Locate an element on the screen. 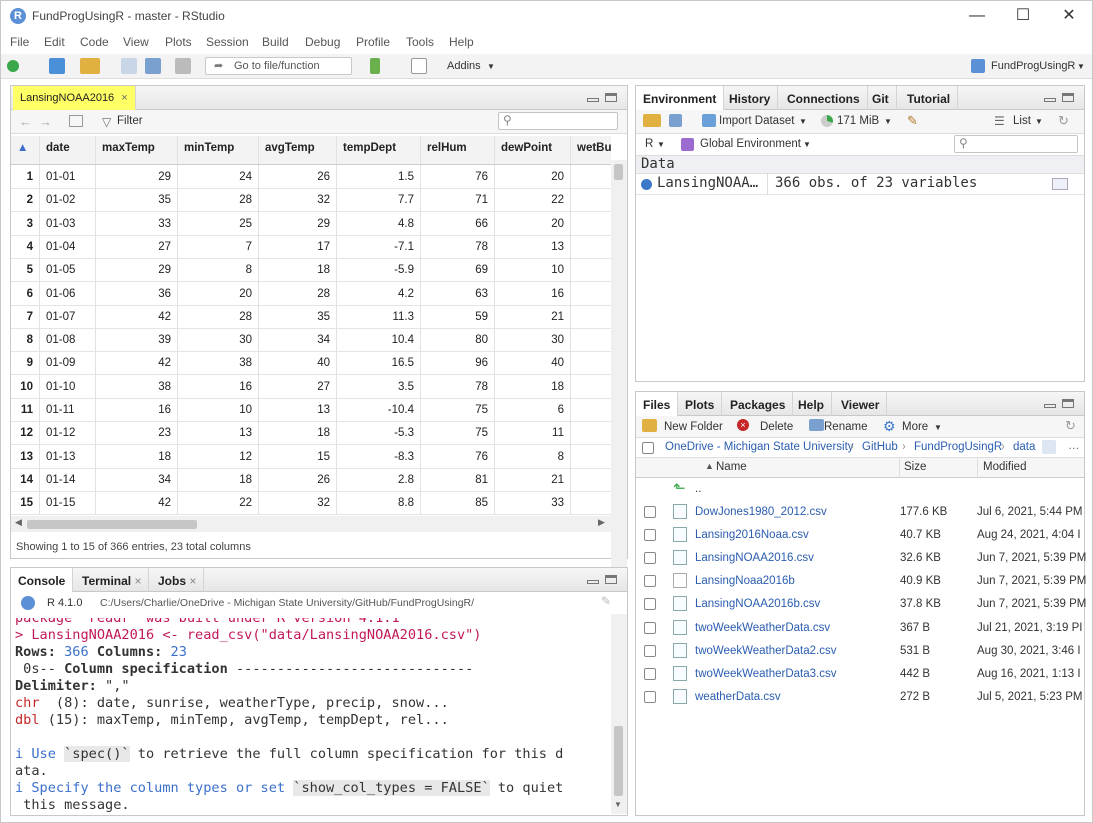  grid-vscroll-thumb is located at coordinates (618, 172).